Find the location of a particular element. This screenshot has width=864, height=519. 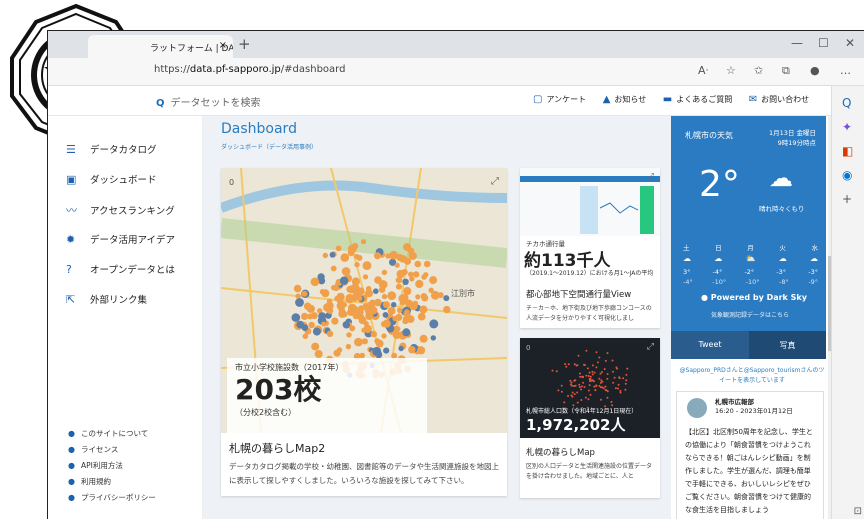

sidebar-item-links: ⇱ 外部リンク集 is located at coordinates (106, 299).